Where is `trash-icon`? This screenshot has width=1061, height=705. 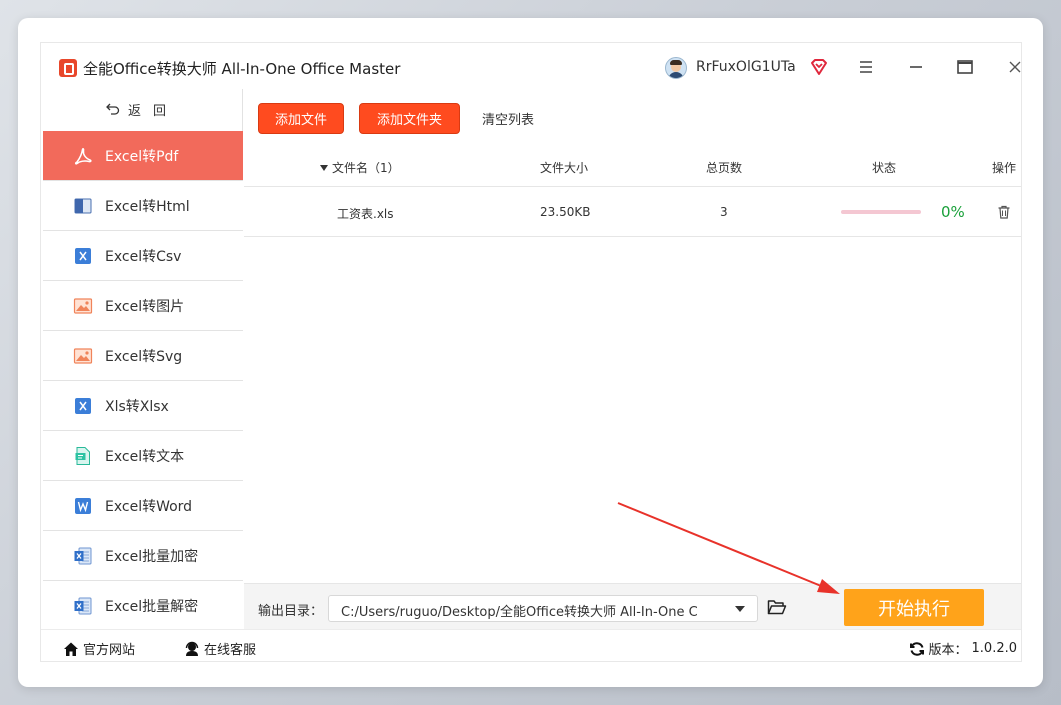
trash-icon is located at coordinates (1004, 212).